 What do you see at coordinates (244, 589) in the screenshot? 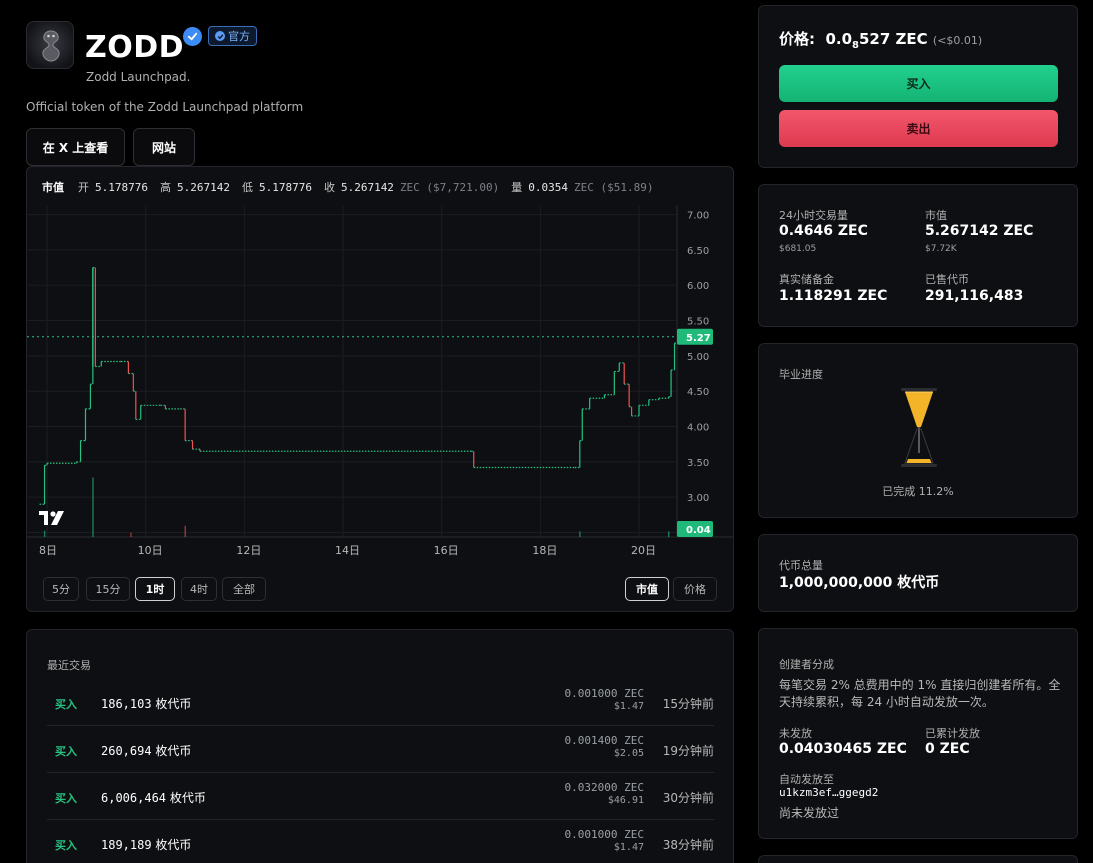
I see `timeframe-button: 全部` at bounding box center [244, 589].